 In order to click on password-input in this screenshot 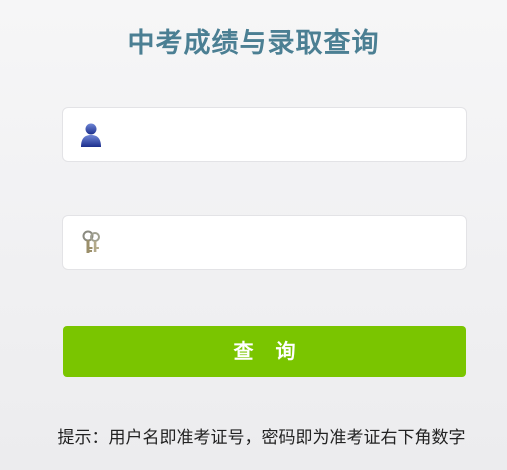, I will do `click(283, 242)`.